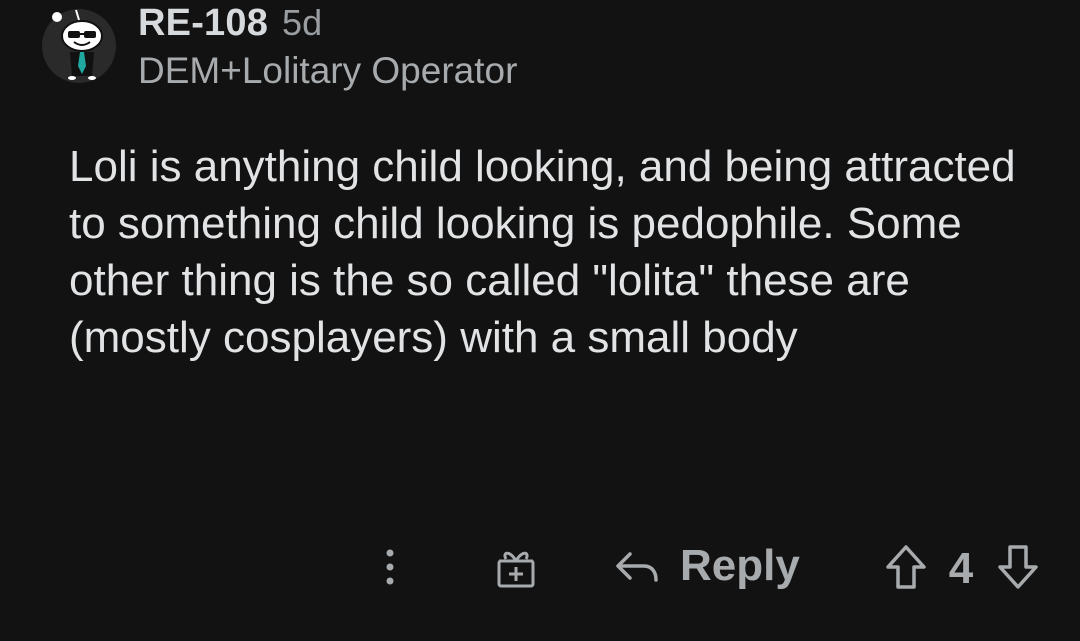 The width and height of the screenshot is (1080, 641). I want to click on award-button, so click(516, 568).